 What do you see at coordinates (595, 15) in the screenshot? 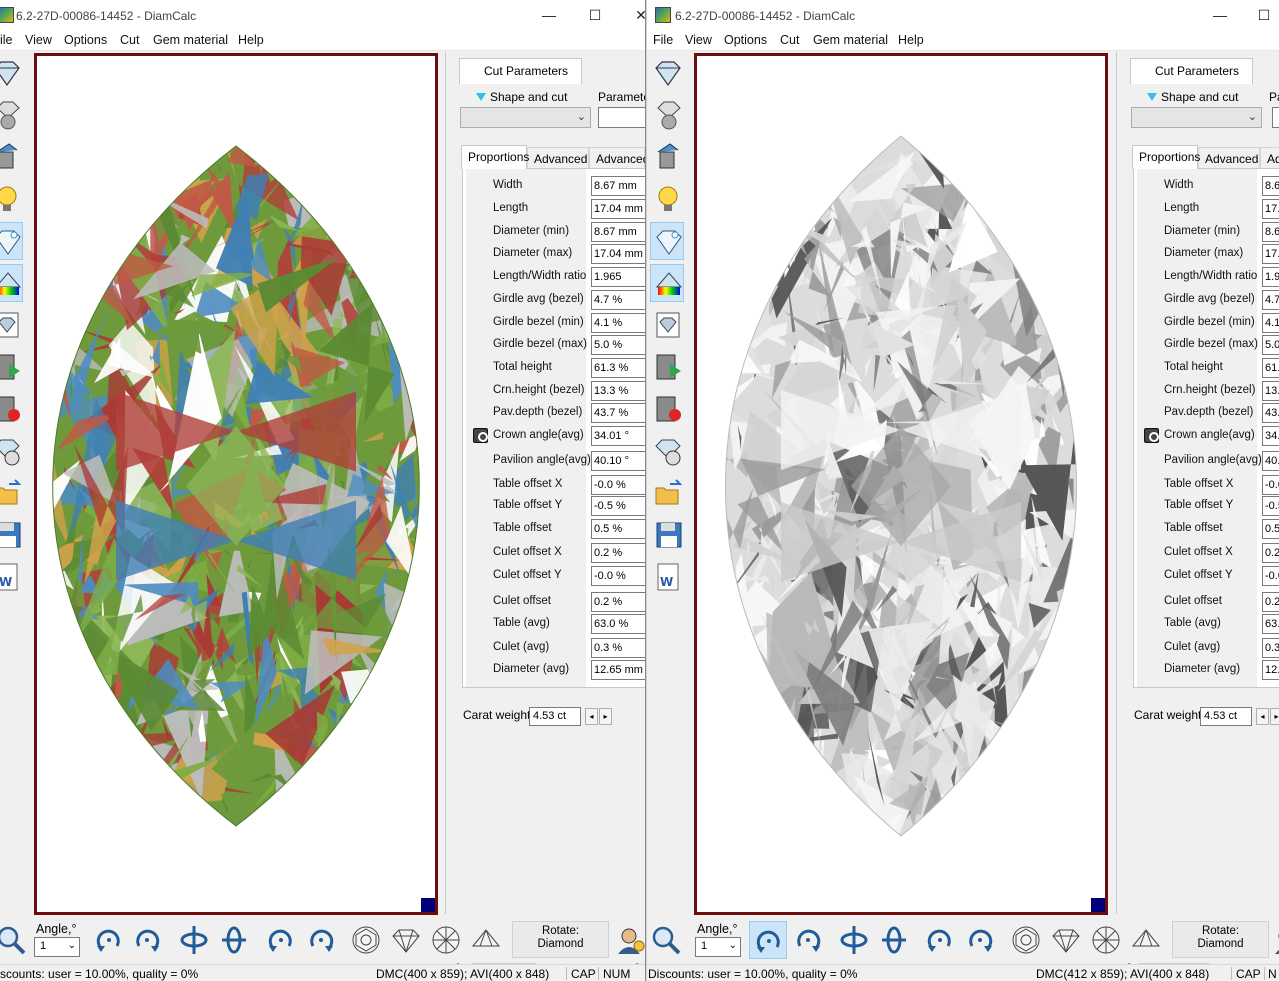
I see `maximize-button: ☐` at bounding box center [595, 15].